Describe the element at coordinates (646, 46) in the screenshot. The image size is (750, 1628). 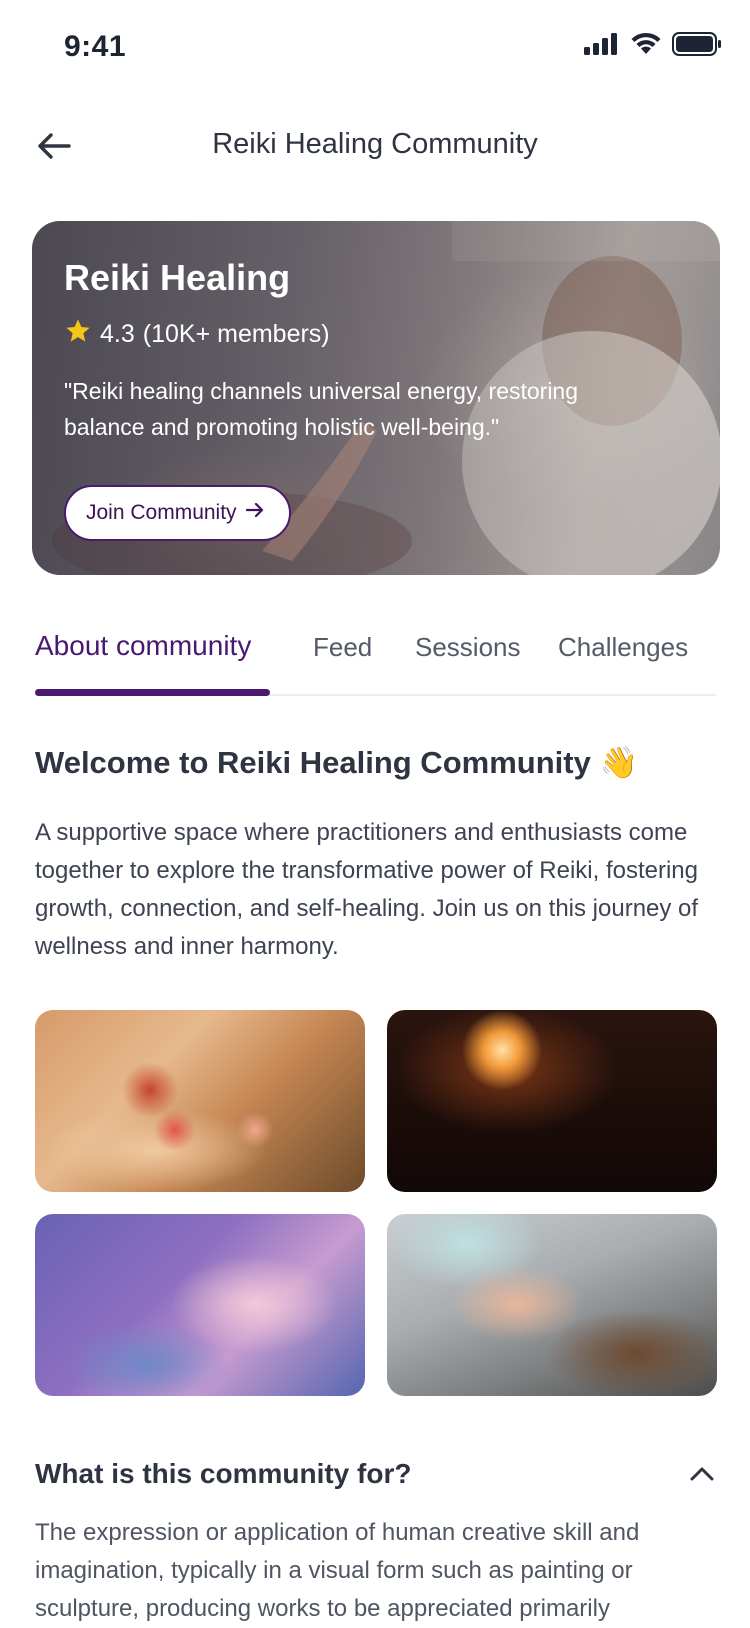
I see `wifi-icon` at that location.